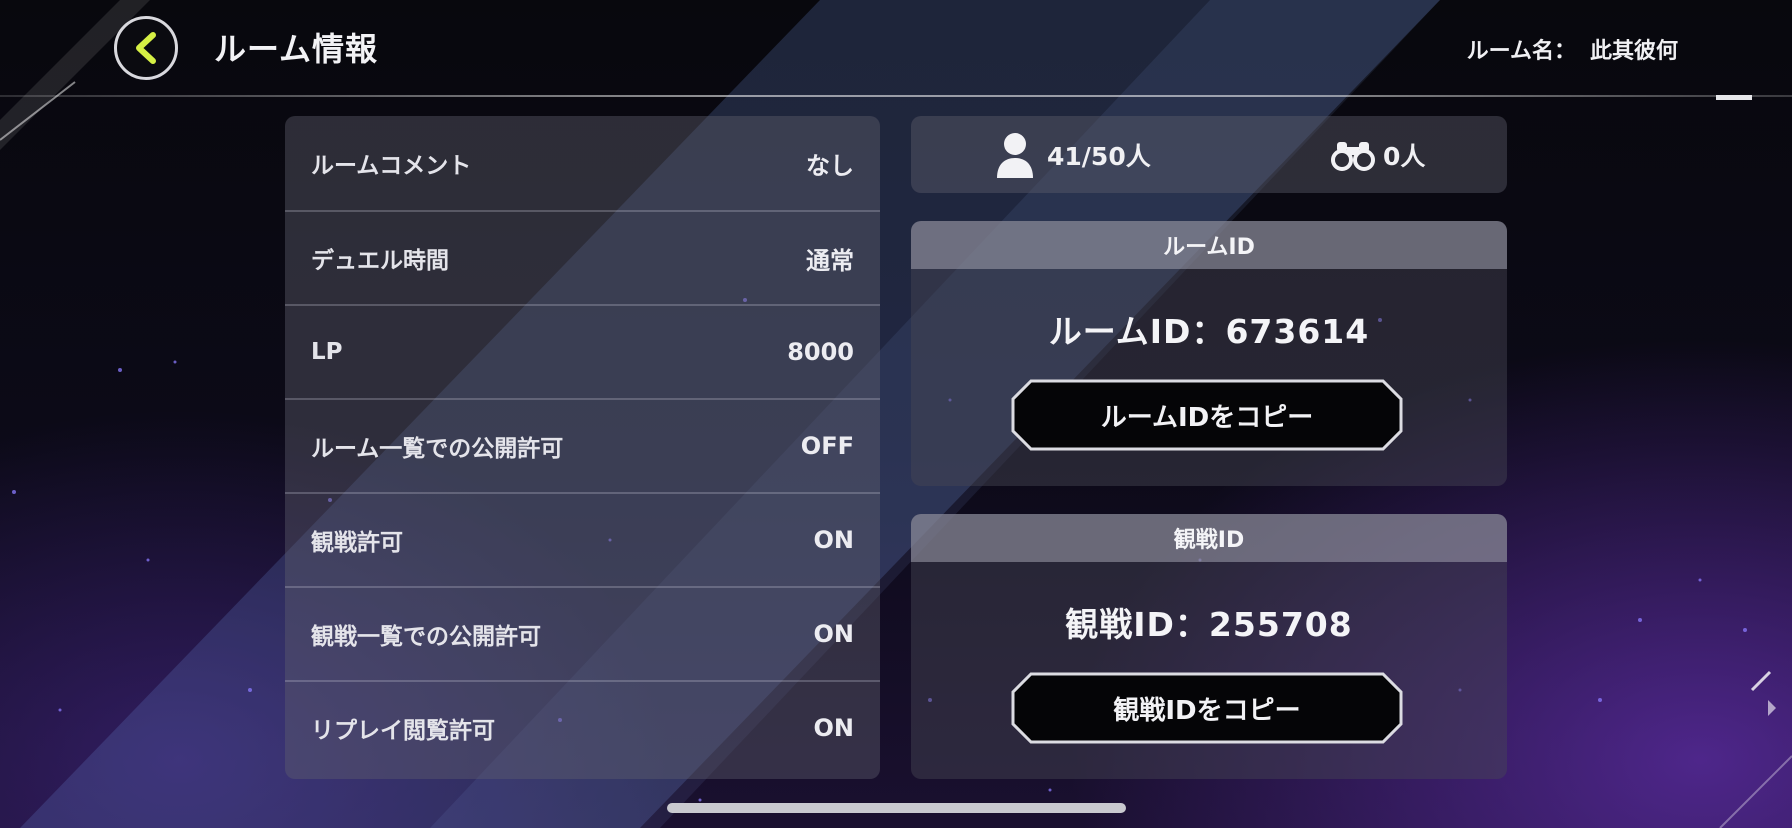 The image size is (1792, 828). I want to click on binoculars-icon, so click(1353, 155).